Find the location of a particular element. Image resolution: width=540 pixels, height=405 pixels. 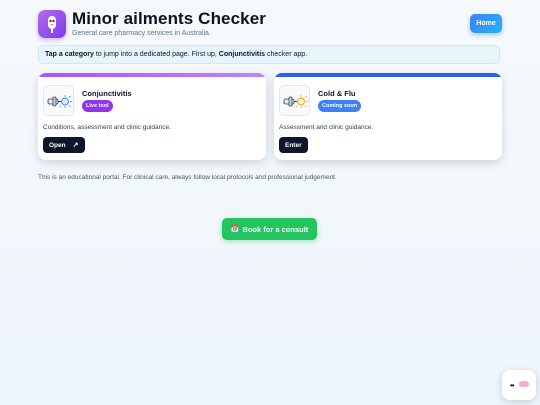

card-title: Cold & Flu is located at coordinates (337, 93).